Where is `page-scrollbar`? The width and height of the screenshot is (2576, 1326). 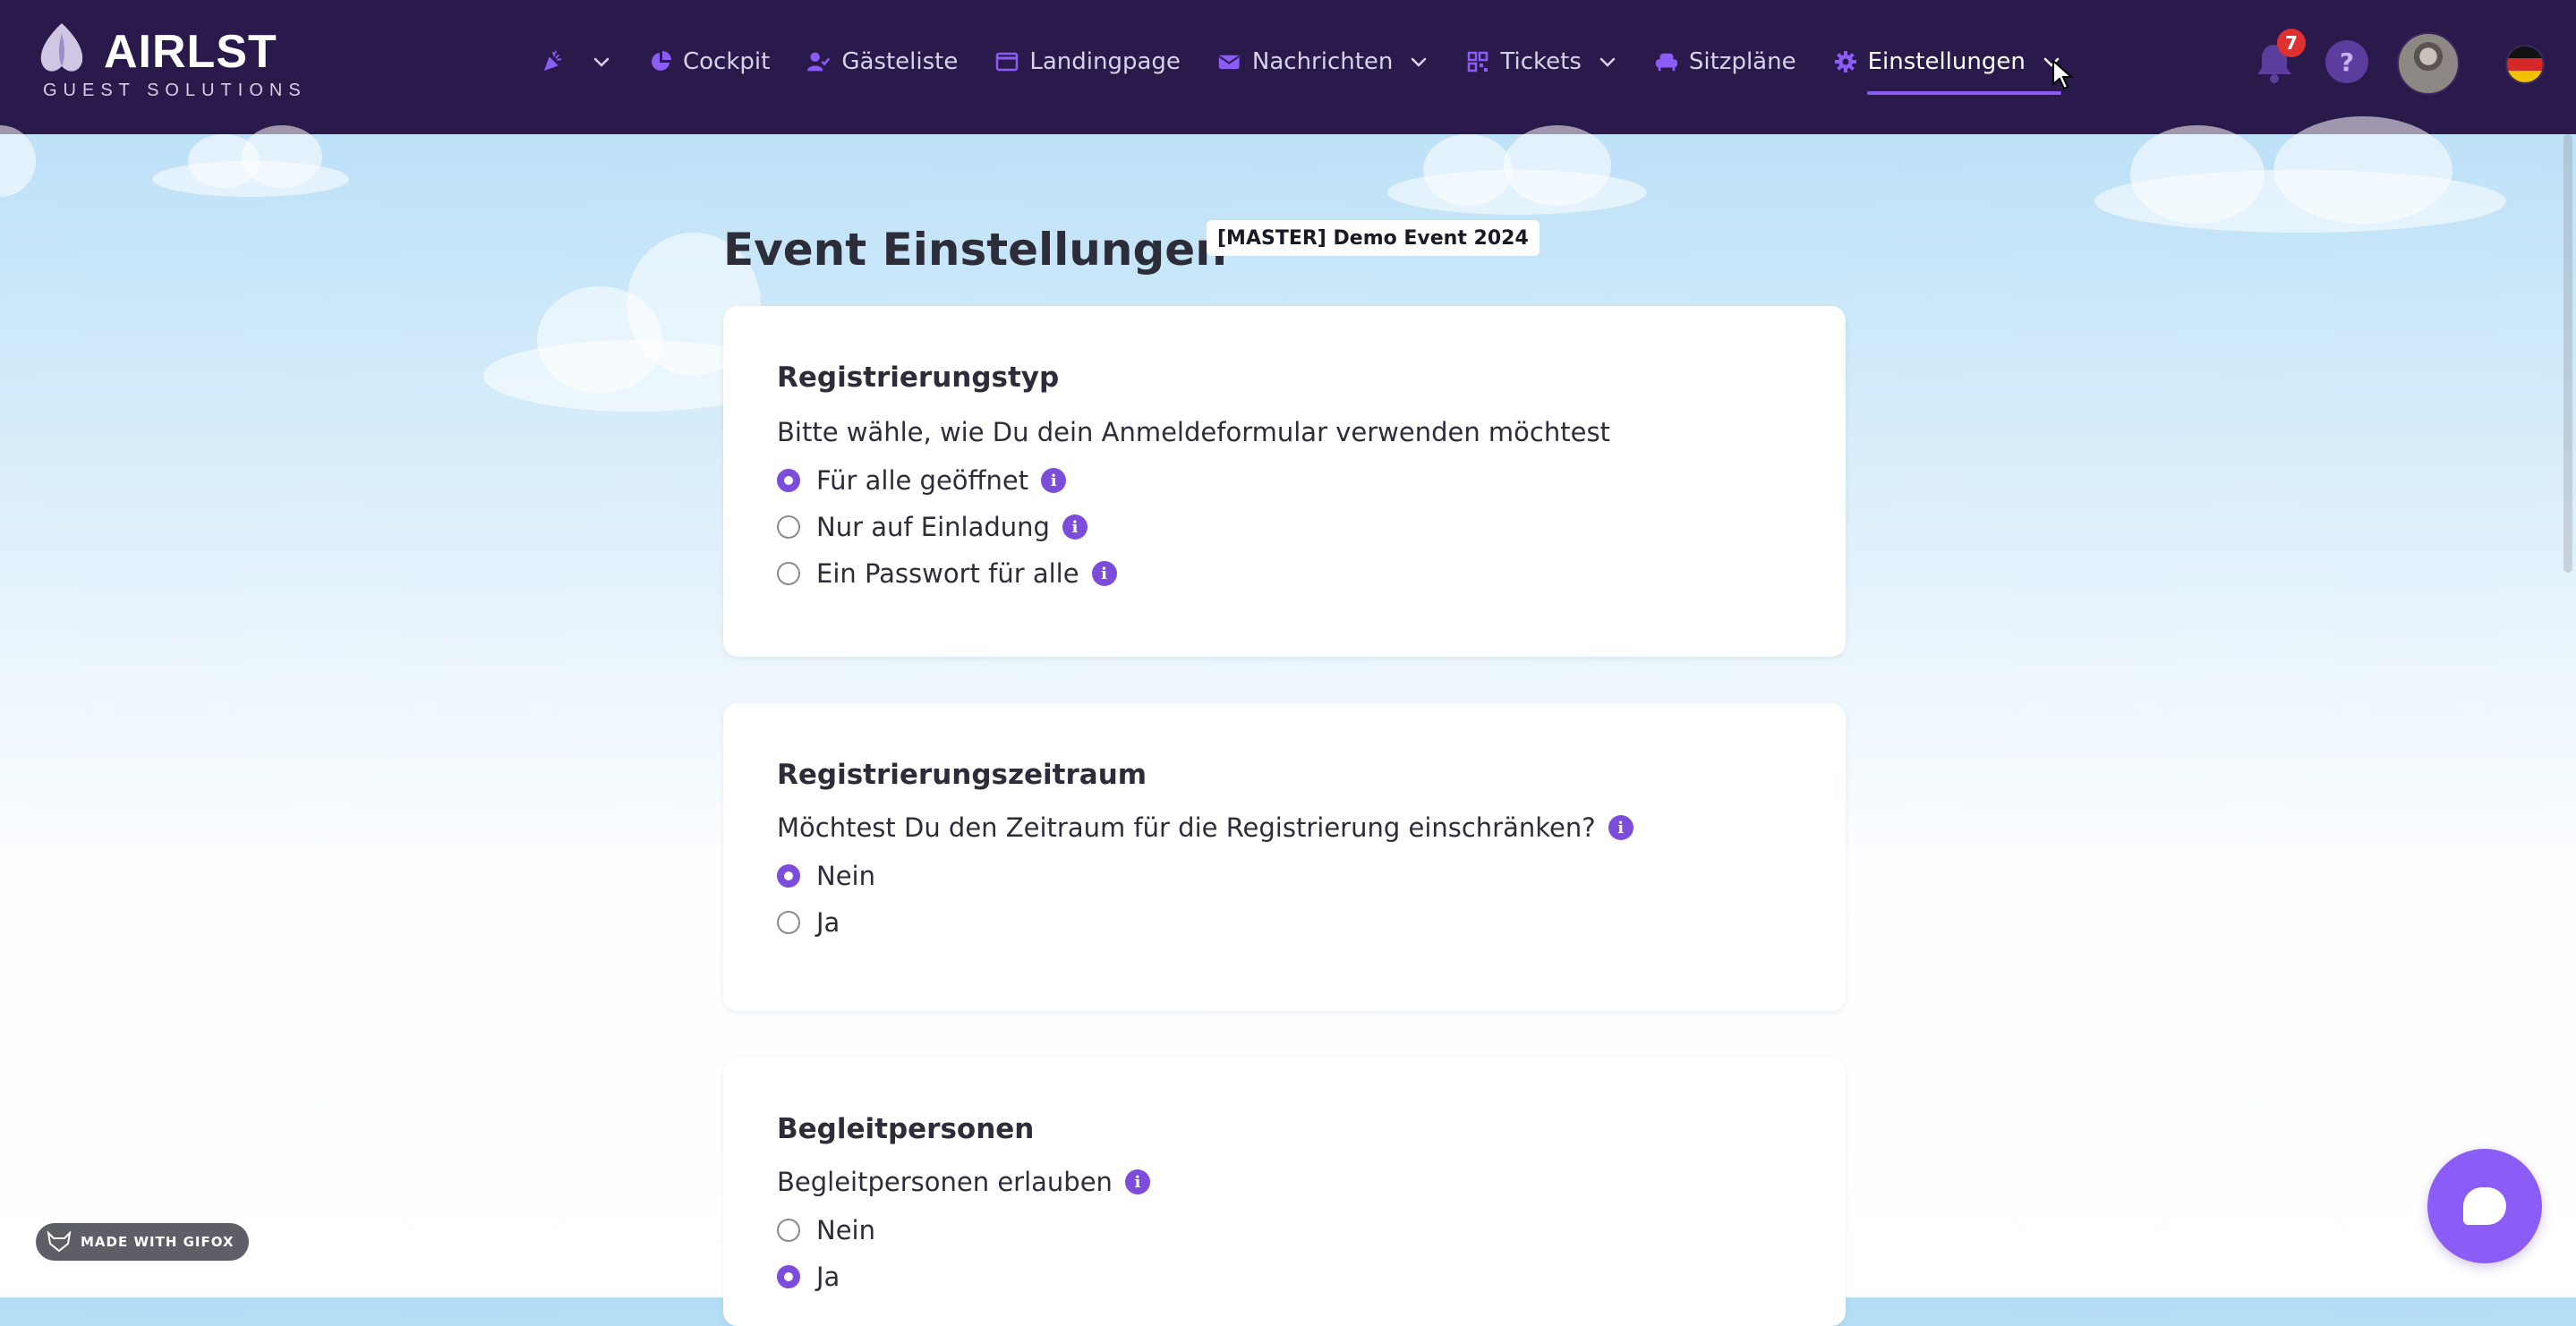
page-scrollbar is located at coordinates (2567, 354).